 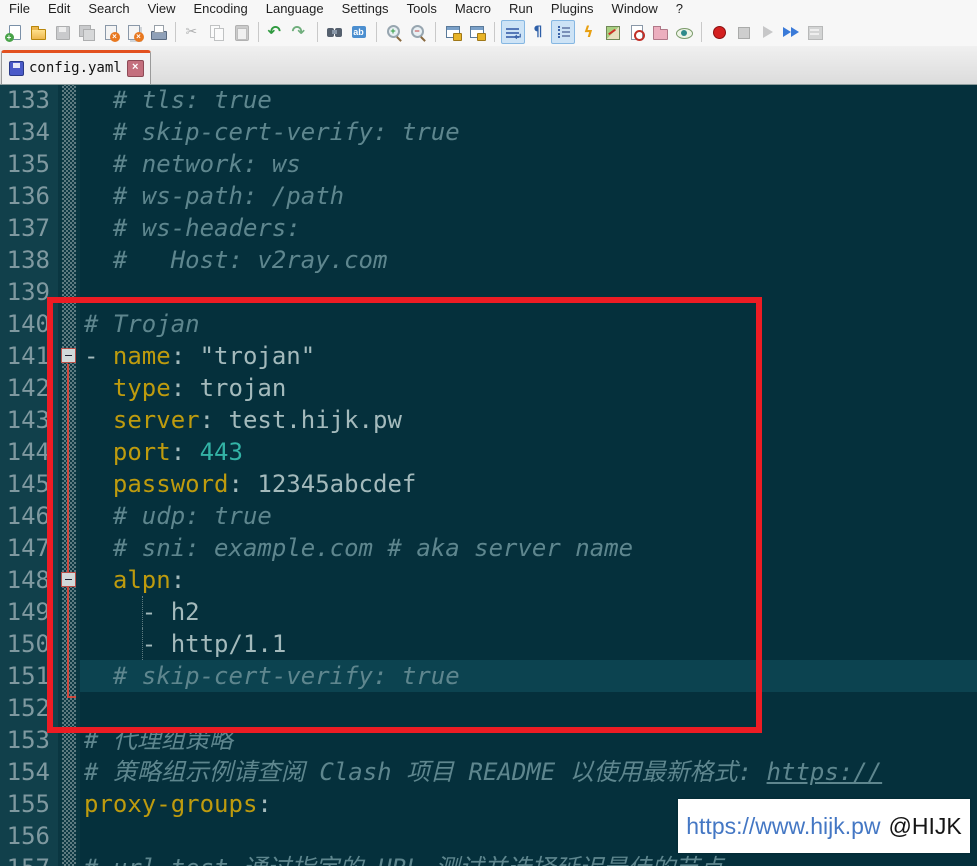 I want to click on code-line-146: # udp: true, so click(x=528, y=516).